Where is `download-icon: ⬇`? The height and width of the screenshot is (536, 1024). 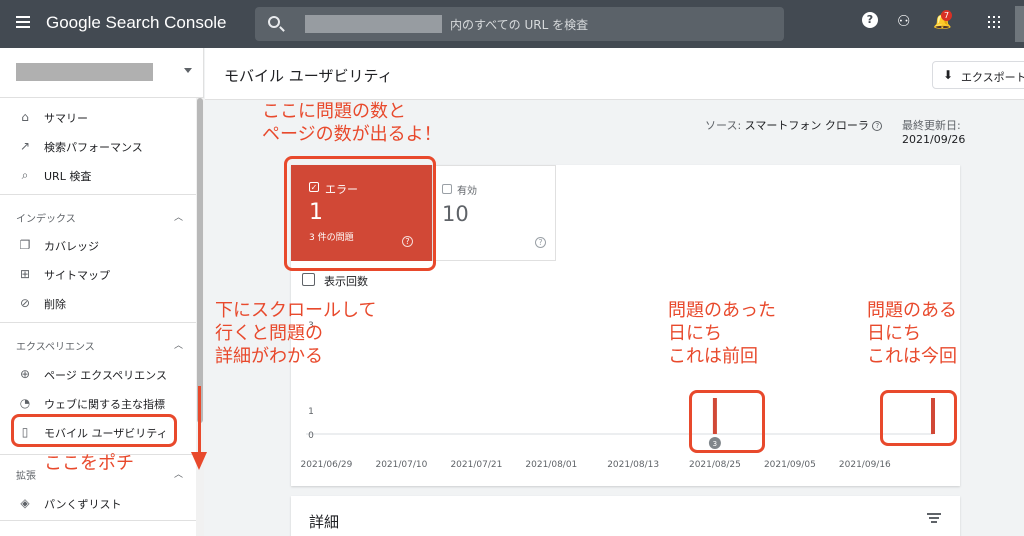 download-icon: ⬇ is located at coordinates (948, 75).